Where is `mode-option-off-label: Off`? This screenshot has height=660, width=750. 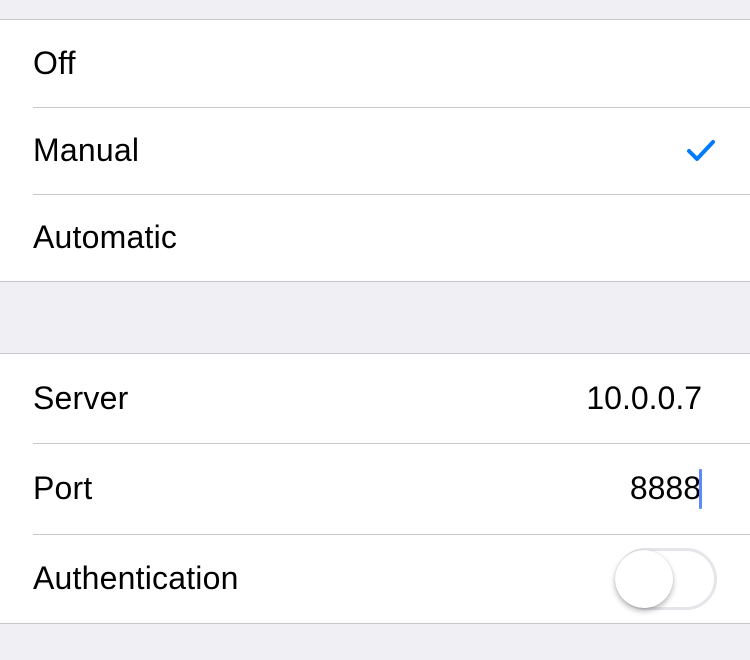 mode-option-off-label: Off is located at coordinates (54, 63).